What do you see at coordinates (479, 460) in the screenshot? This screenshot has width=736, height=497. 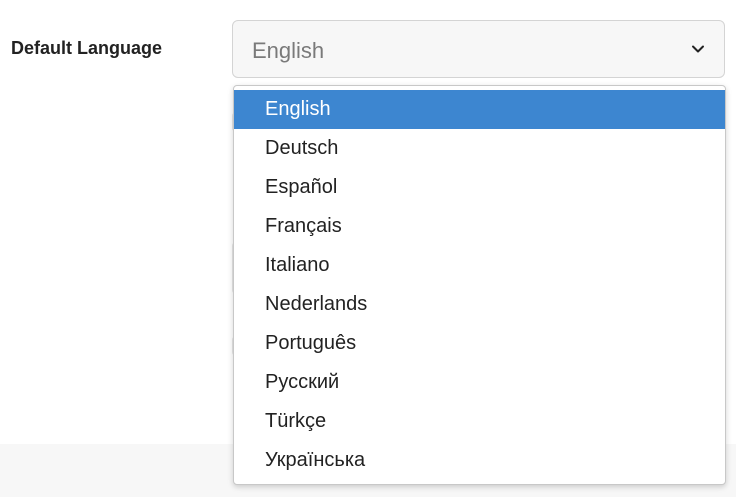 I see `language-option-ukrainian: Українська` at bounding box center [479, 460].